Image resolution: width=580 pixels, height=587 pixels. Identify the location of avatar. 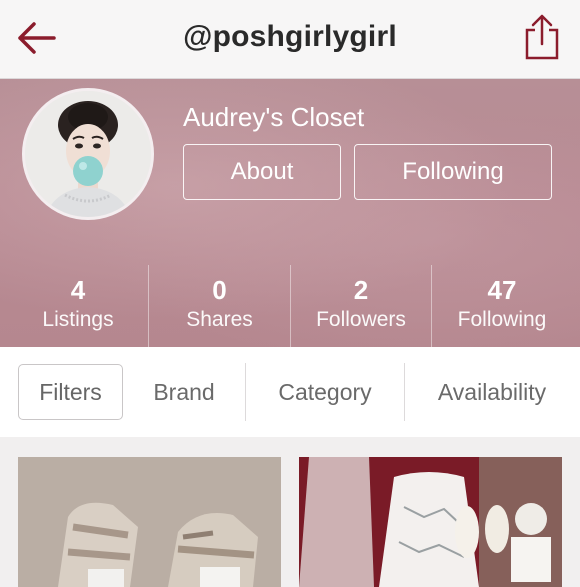
(88, 154).